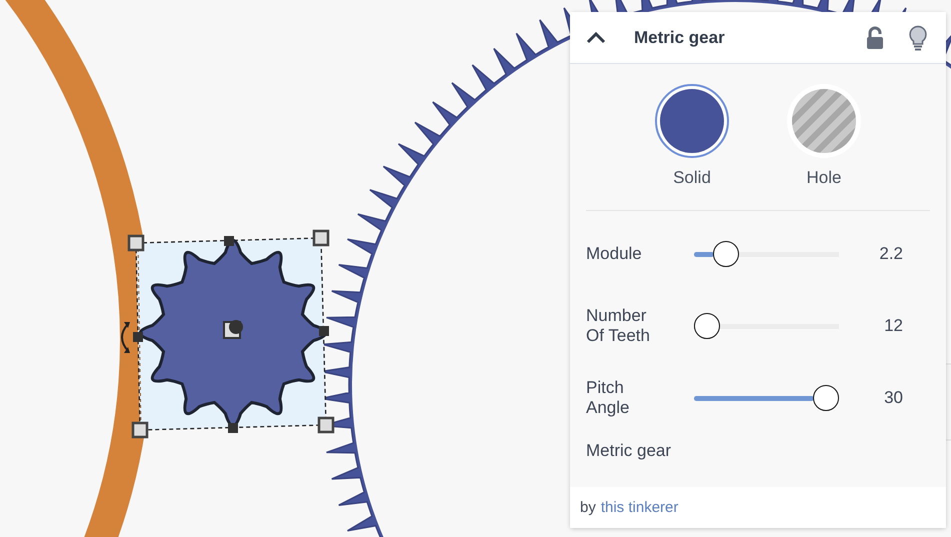 The width and height of the screenshot is (951, 537). What do you see at coordinates (692, 178) in the screenshot?
I see `shape-type-label: Solid` at bounding box center [692, 178].